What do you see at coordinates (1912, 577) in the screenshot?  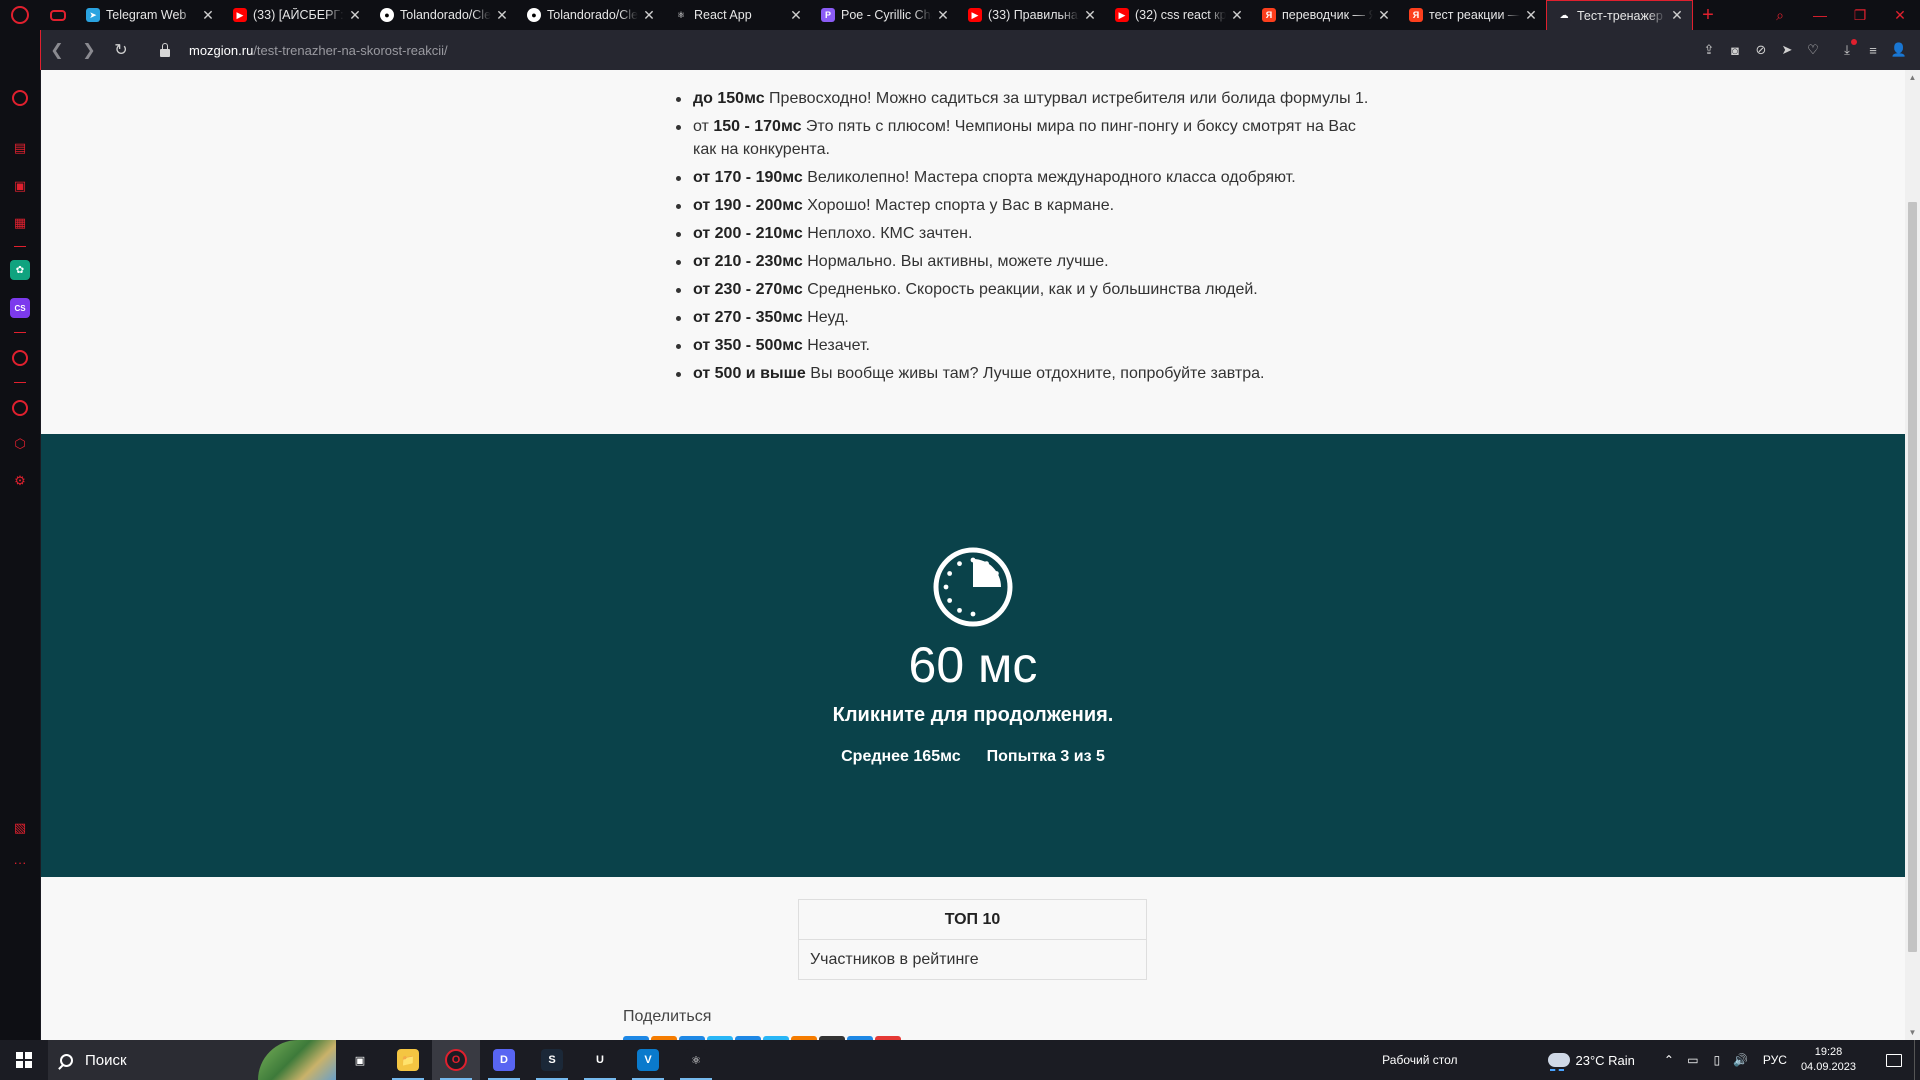 I see `scrollbar-thumb` at bounding box center [1912, 577].